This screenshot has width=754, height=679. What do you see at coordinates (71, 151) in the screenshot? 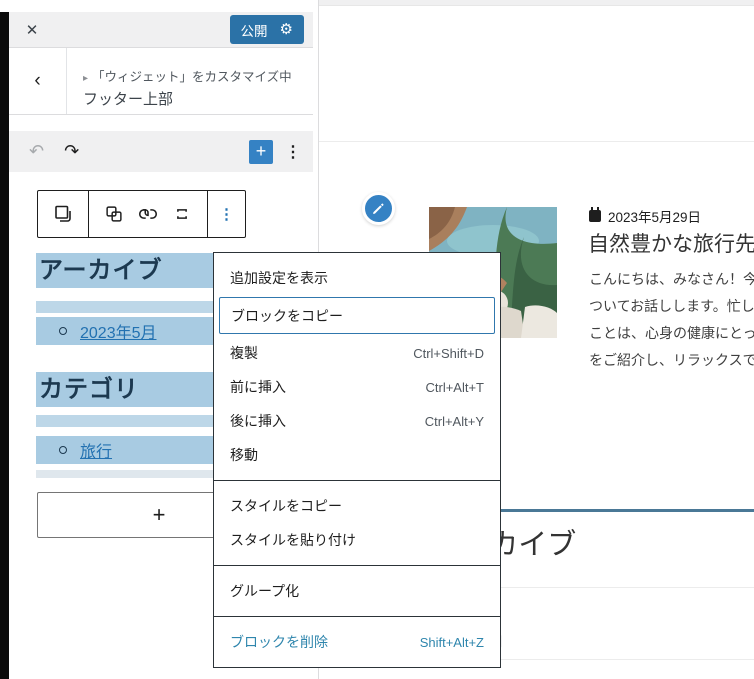
I see `redo-icon: ↷` at bounding box center [71, 151].